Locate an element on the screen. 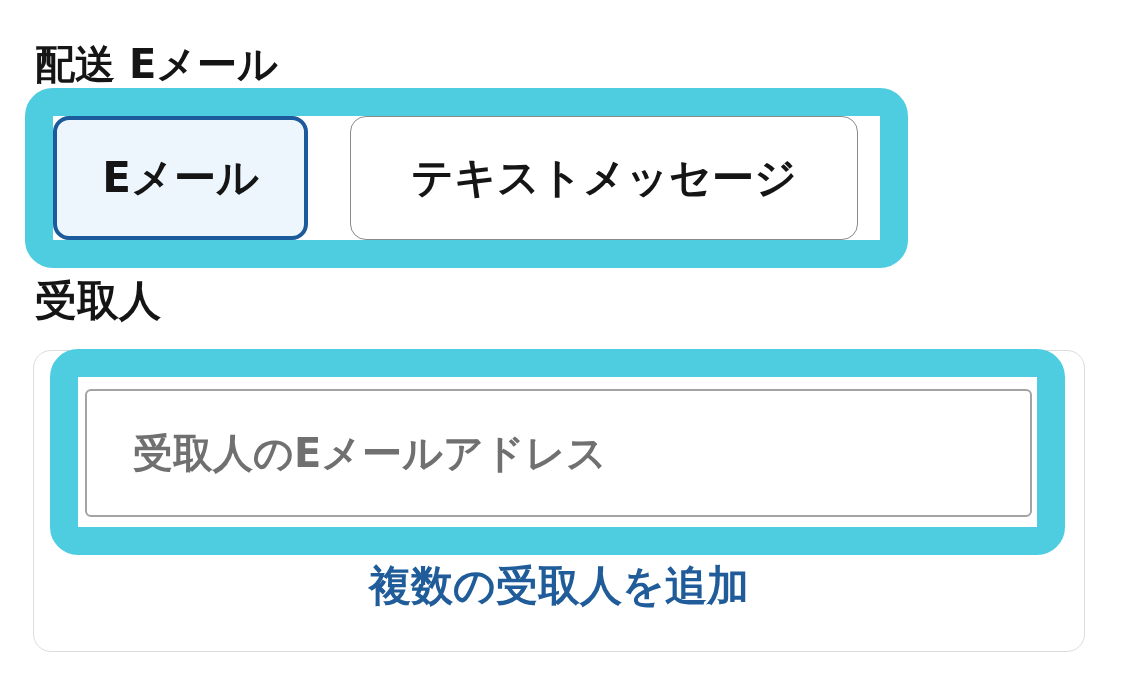 The image size is (1125, 676). delivery-label: 配送 Eメール is located at coordinates (157, 64).